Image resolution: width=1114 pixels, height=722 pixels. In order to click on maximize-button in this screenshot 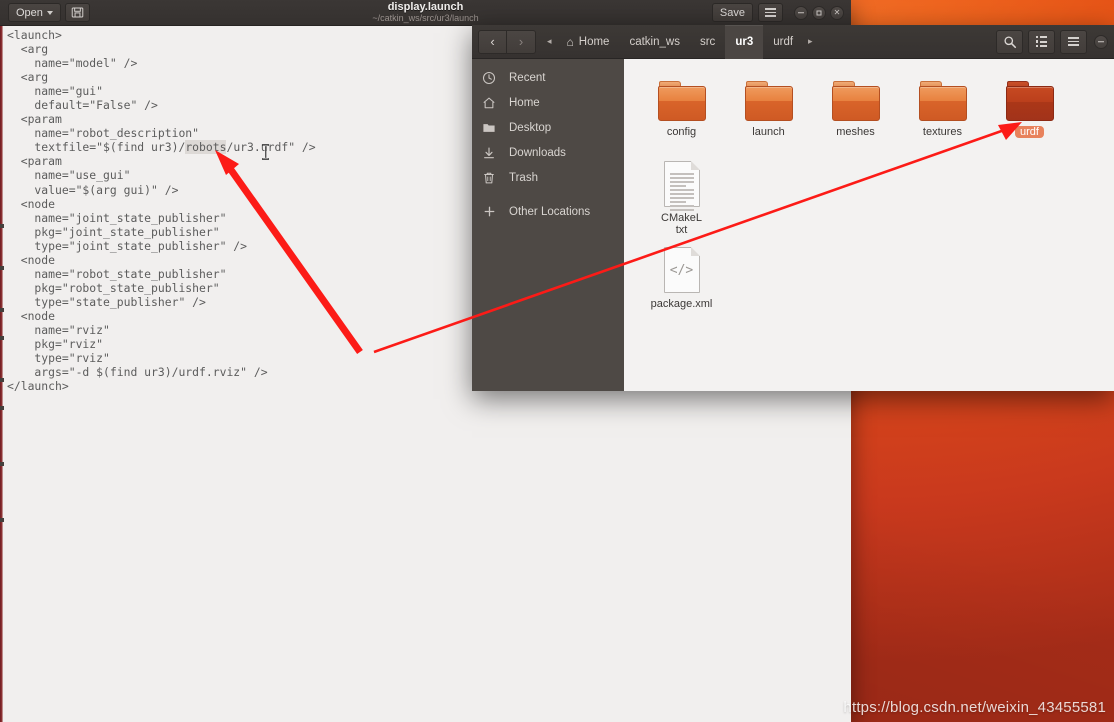, I will do `click(819, 12)`.